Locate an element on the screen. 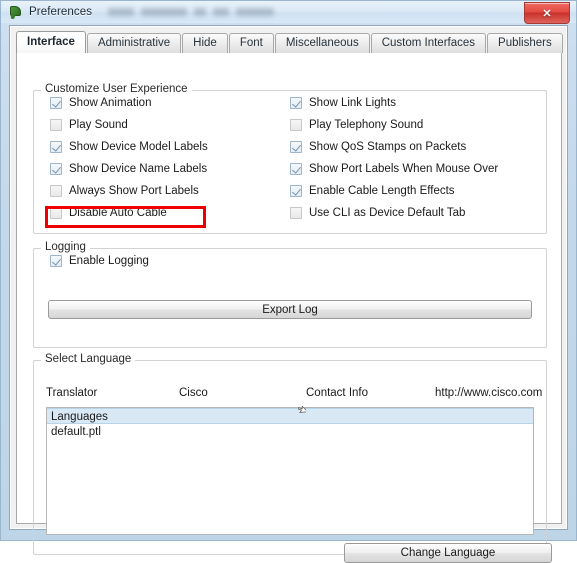 The width and height of the screenshot is (577, 563). column-header-contact-info: Contact Info is located at coordinates (337, 393).